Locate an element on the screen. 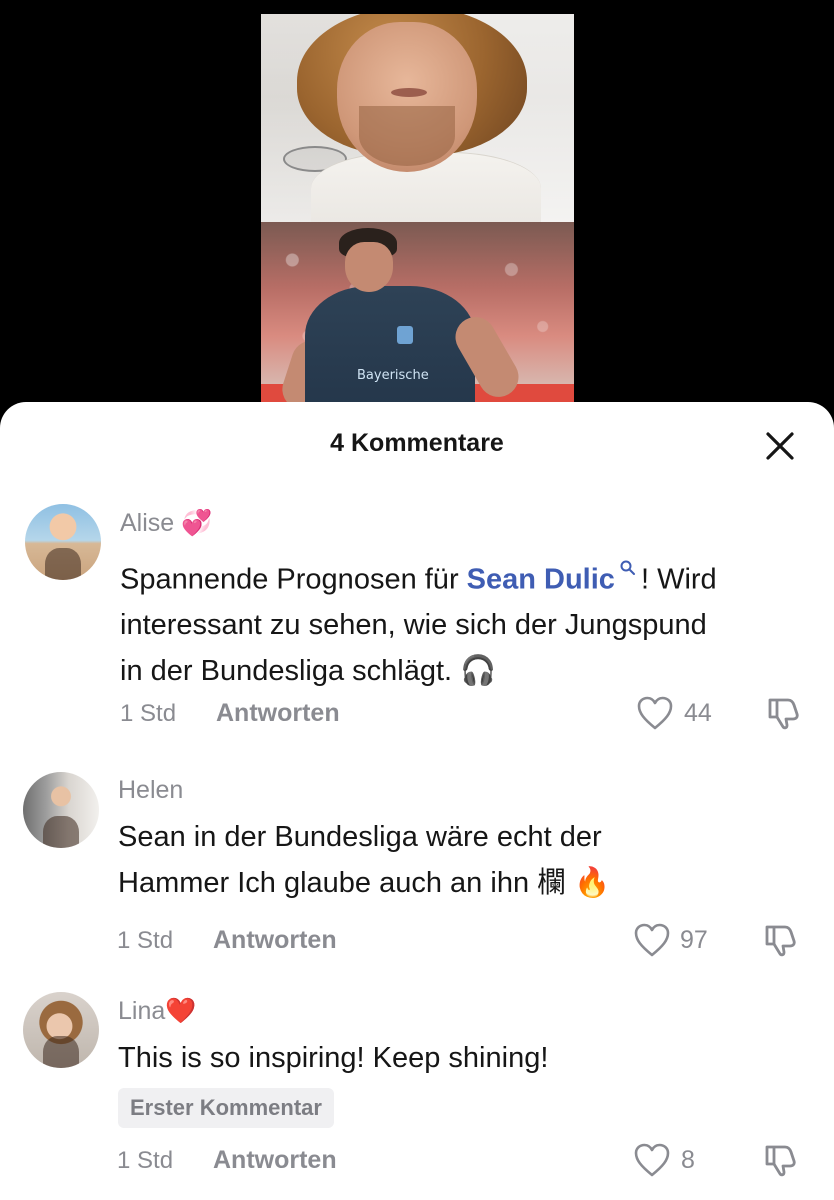 The width and height of the screenshot is (834, 1200). comment-text-part: ! Wird is located at coordinates (678, 579).